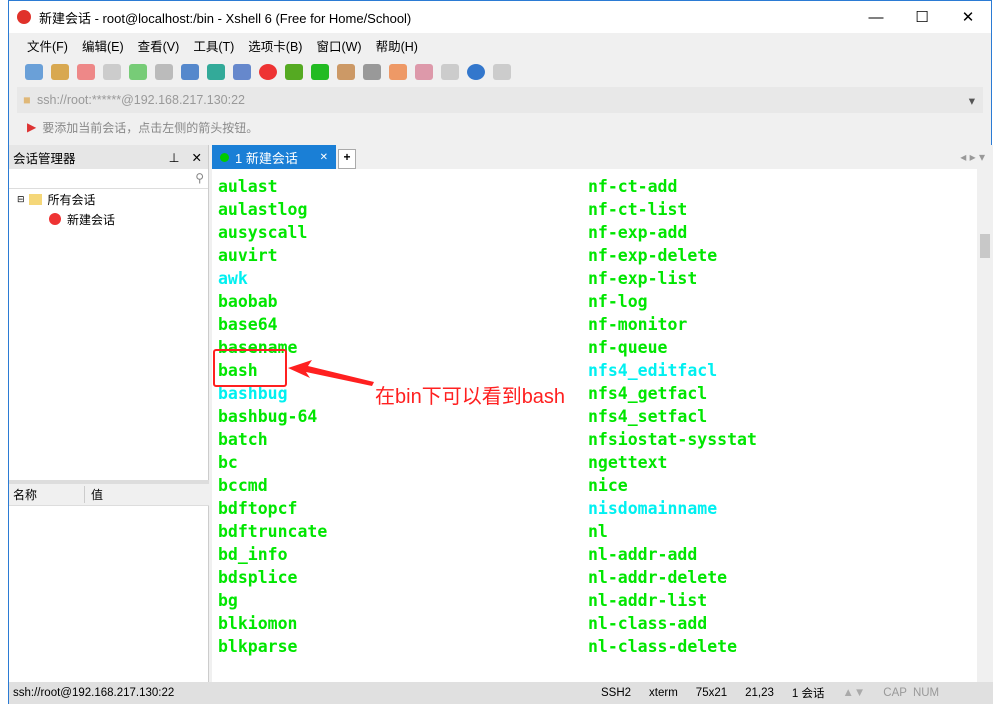  Describe the element at coordinates (164, 72) in the screenshot. I see `search-icon` at that location.